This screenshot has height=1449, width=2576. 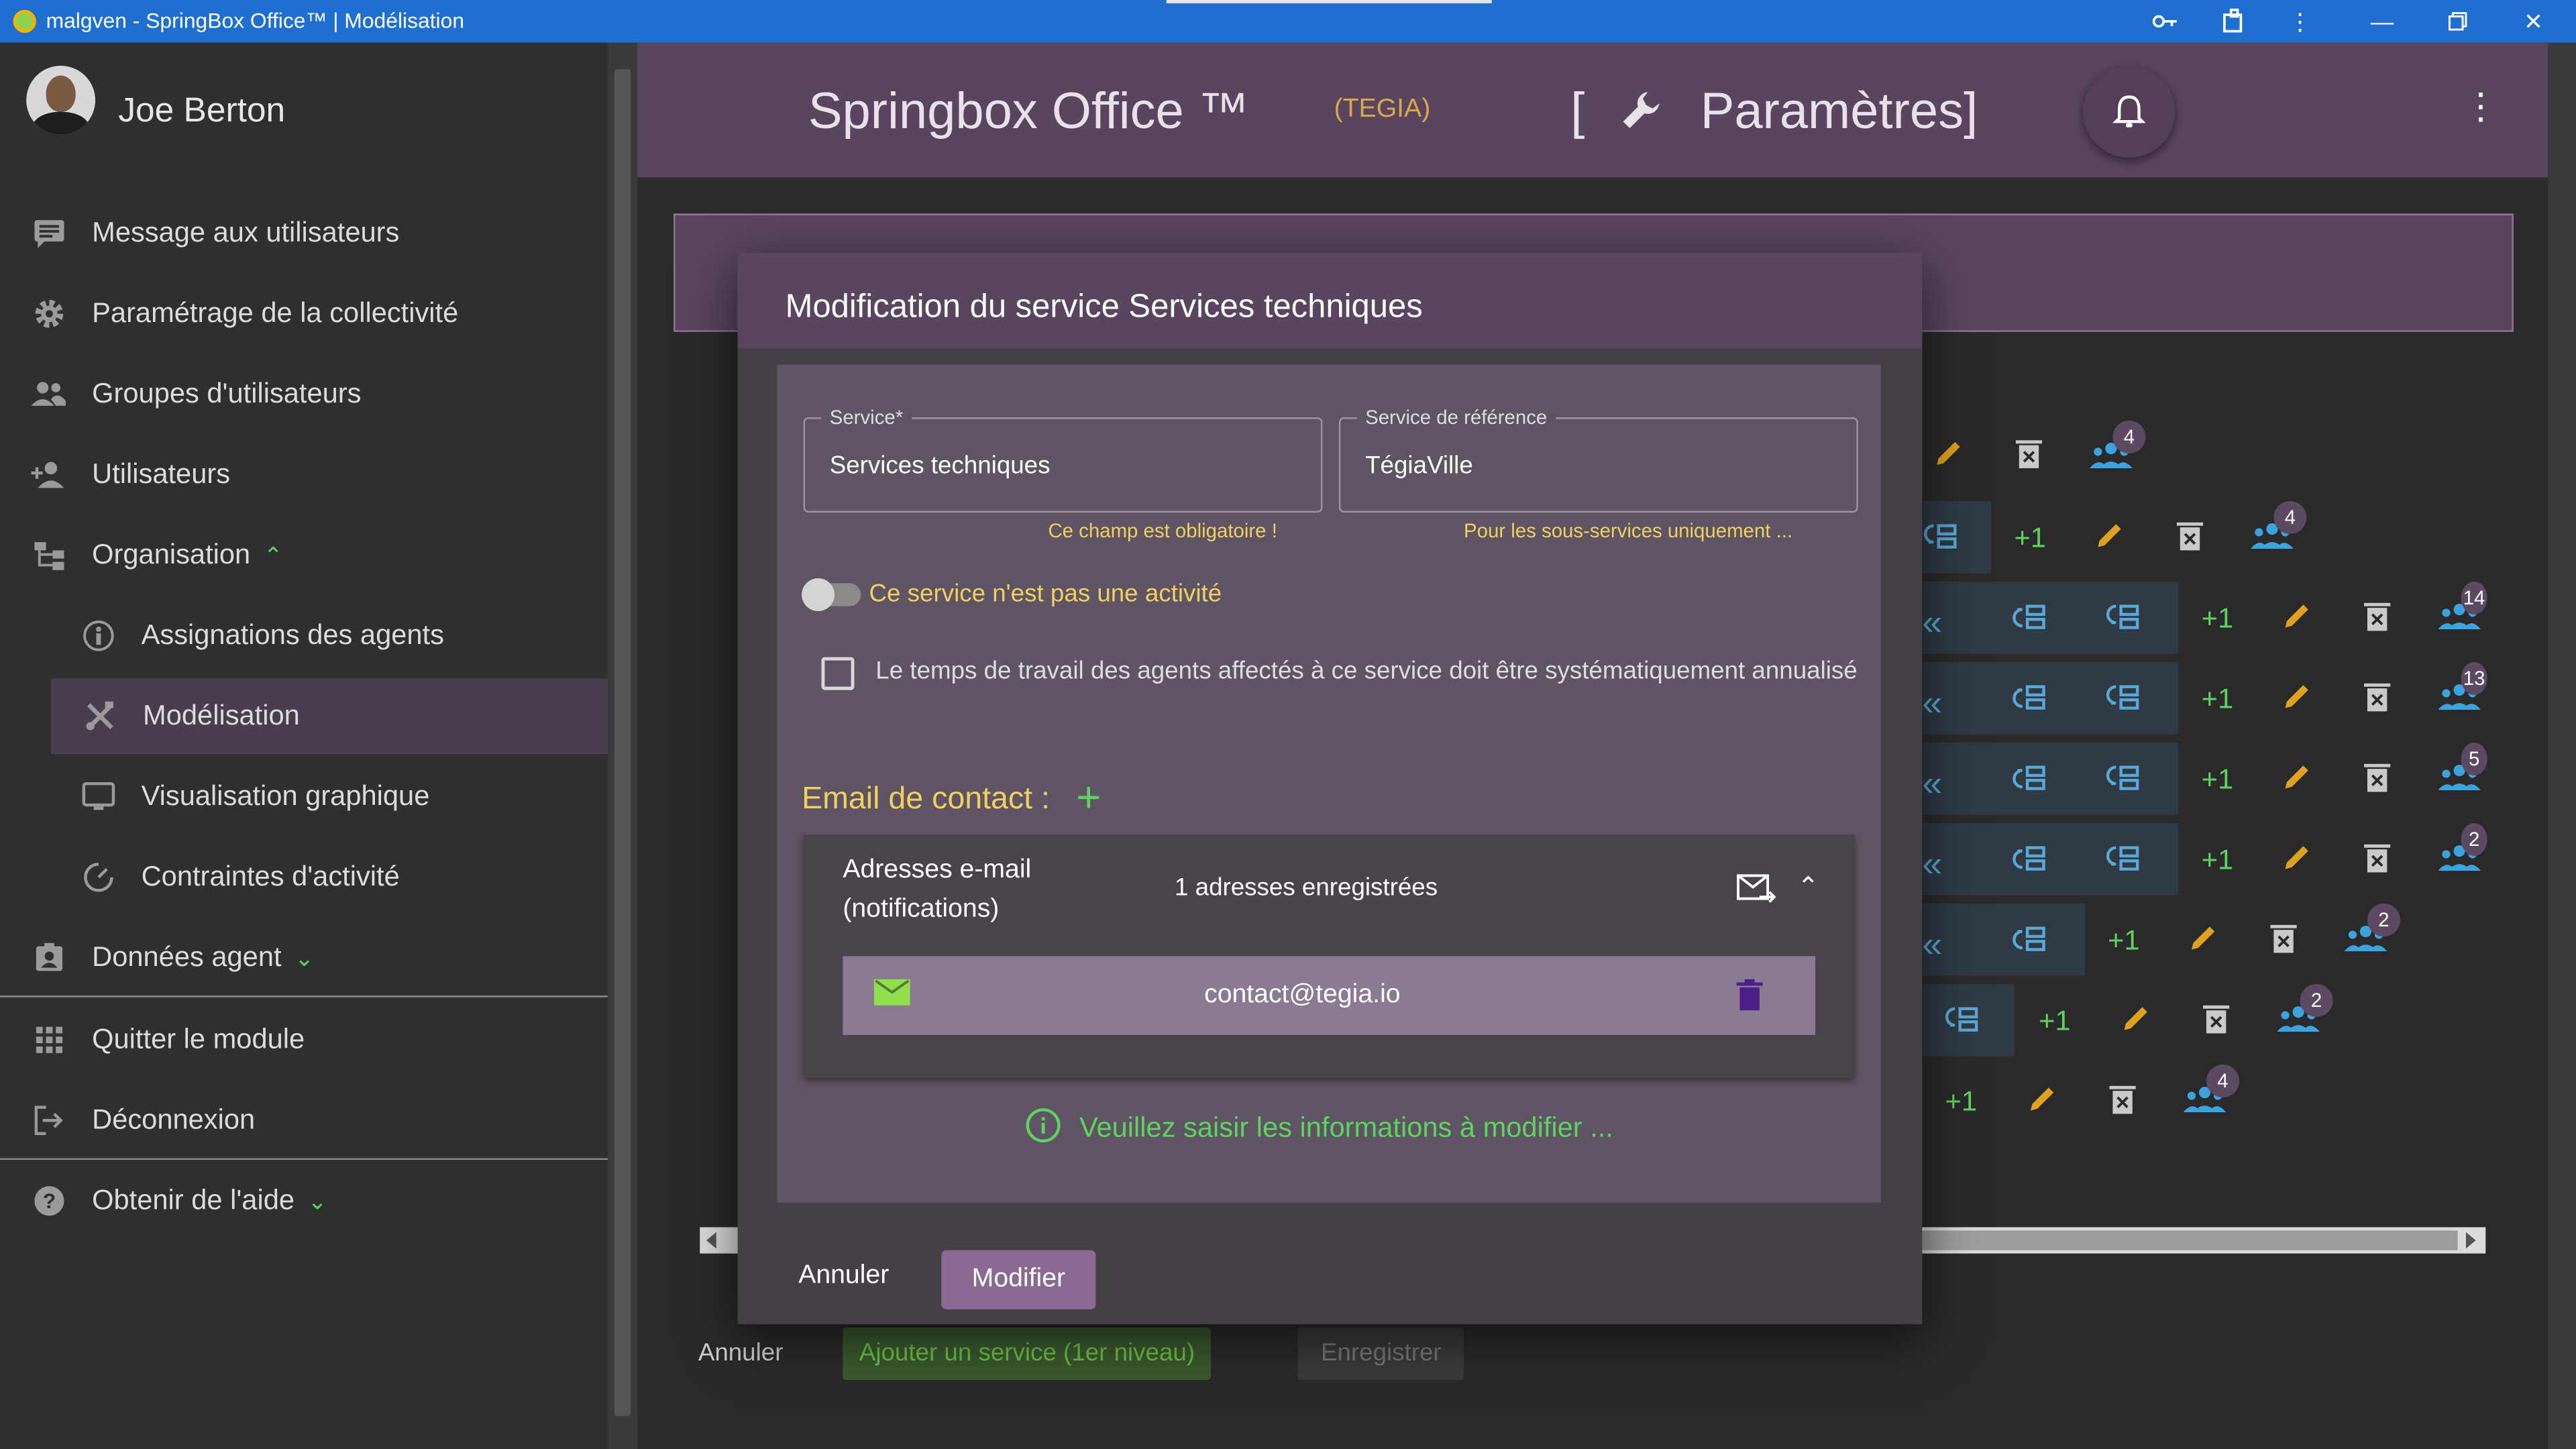 What do you see at coordinates (304, 314) in the screenshot?
I see `sidebar-item-parametrage: Paramétrage de la collectivité` at bounding box center [304, 314].